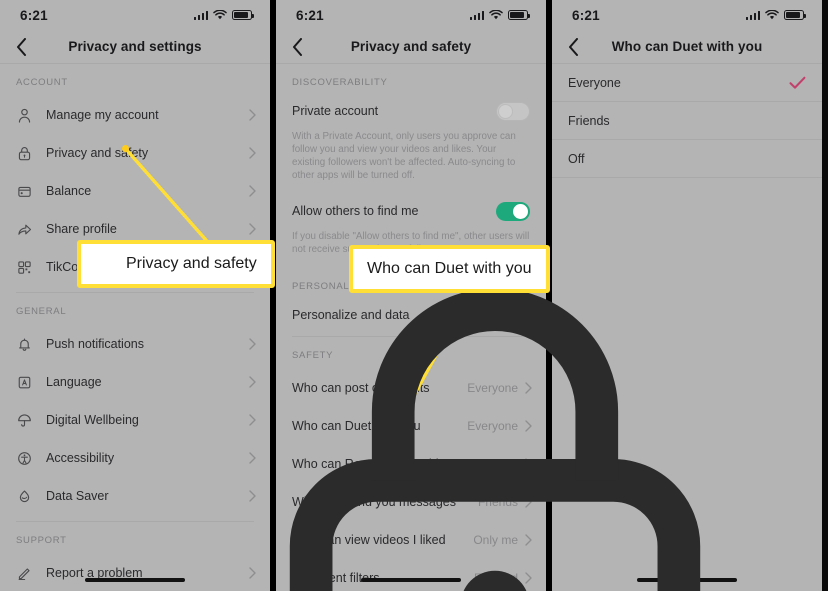 The width and height of the screenshot is (828, 591). I want to click on pencil-icon, so click(24, 573).